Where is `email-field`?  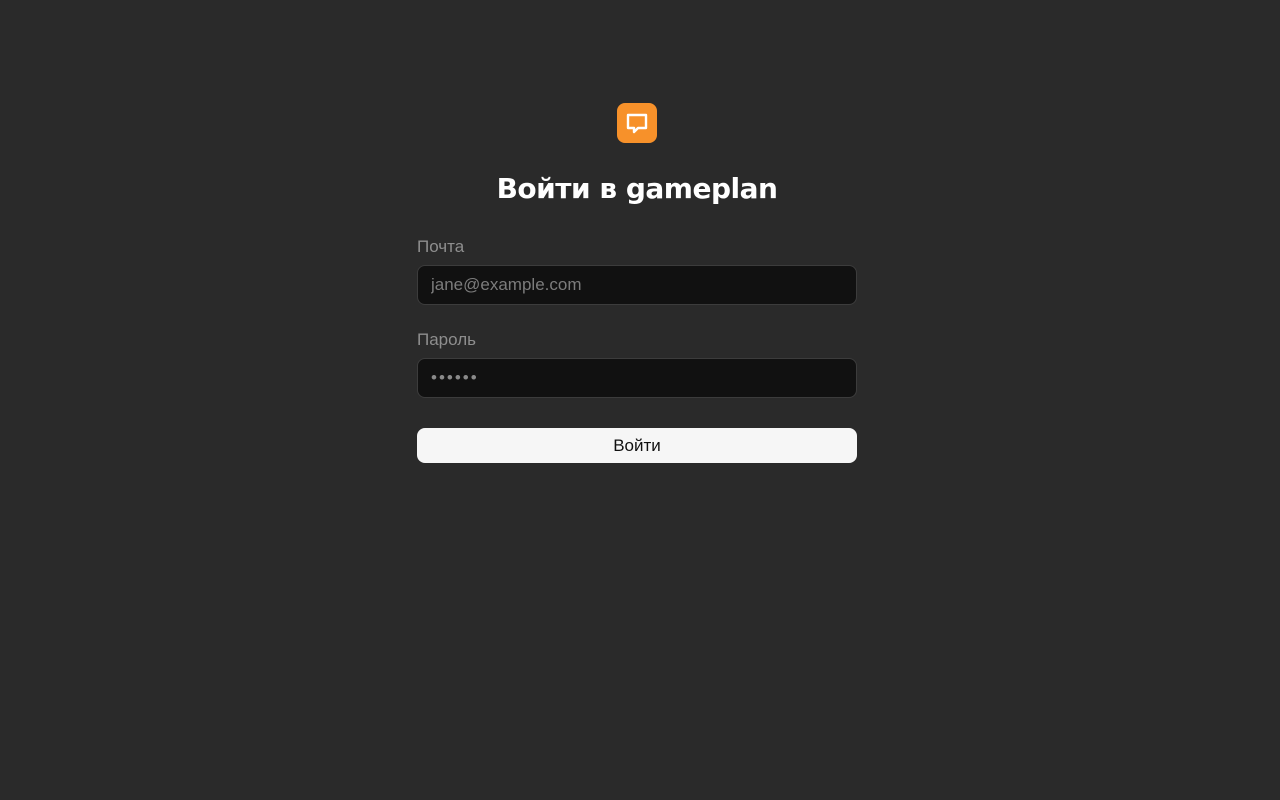 email-field is located at coordinates (637, 285).